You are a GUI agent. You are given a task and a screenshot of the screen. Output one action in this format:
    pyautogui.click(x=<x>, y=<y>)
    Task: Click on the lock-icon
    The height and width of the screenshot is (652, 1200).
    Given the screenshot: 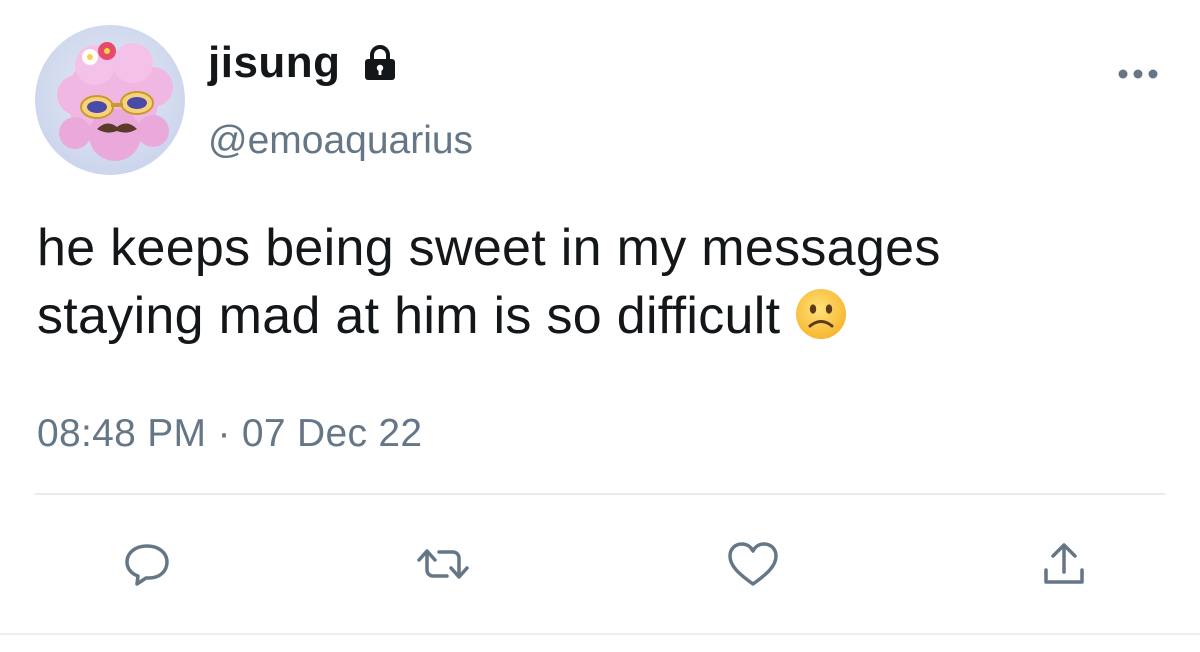 What is the action you would take?
    pyautogui.click(x=380, y=65)
    